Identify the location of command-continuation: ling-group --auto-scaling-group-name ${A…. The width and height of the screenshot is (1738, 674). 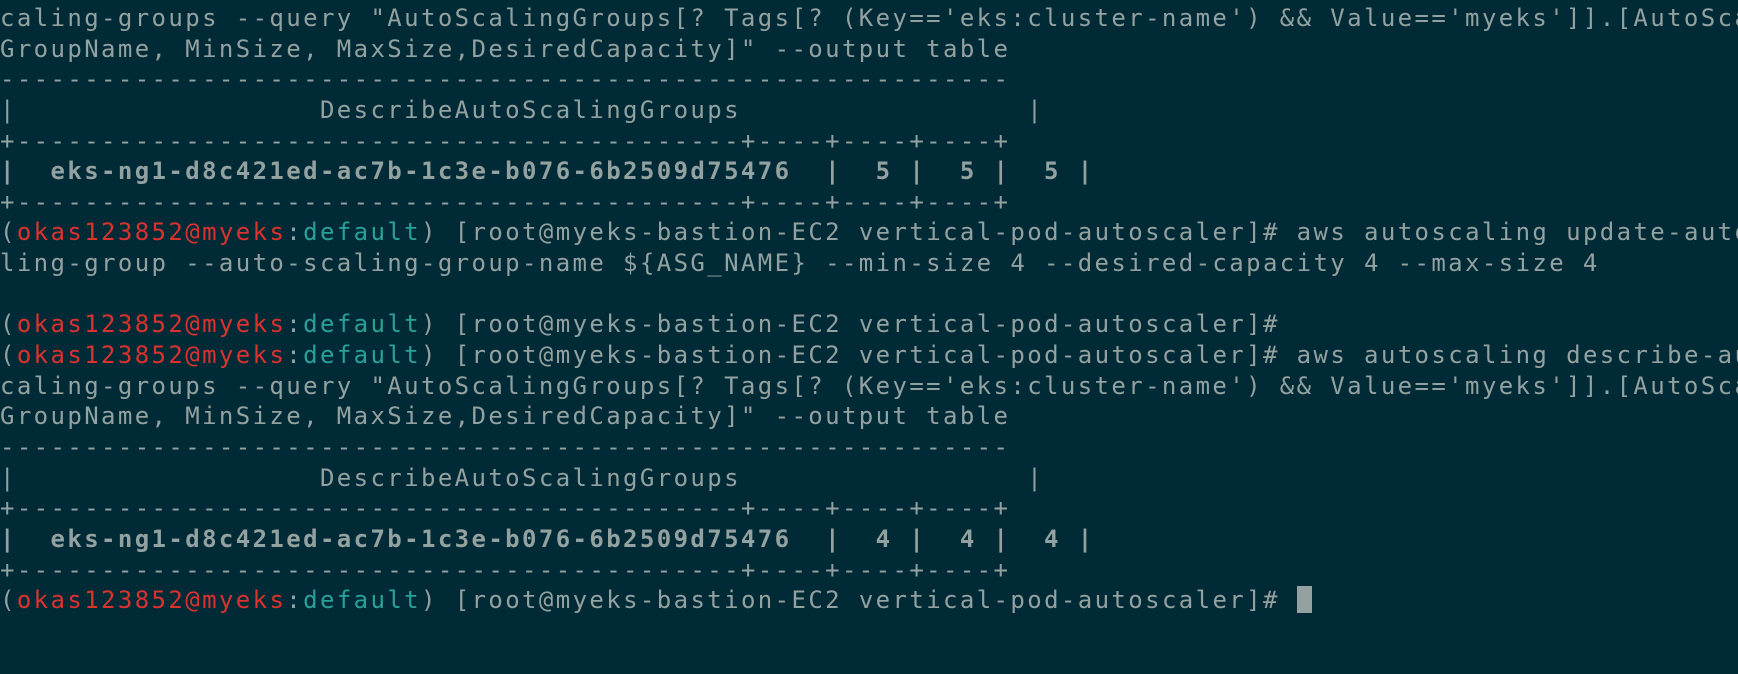
(800, 263).